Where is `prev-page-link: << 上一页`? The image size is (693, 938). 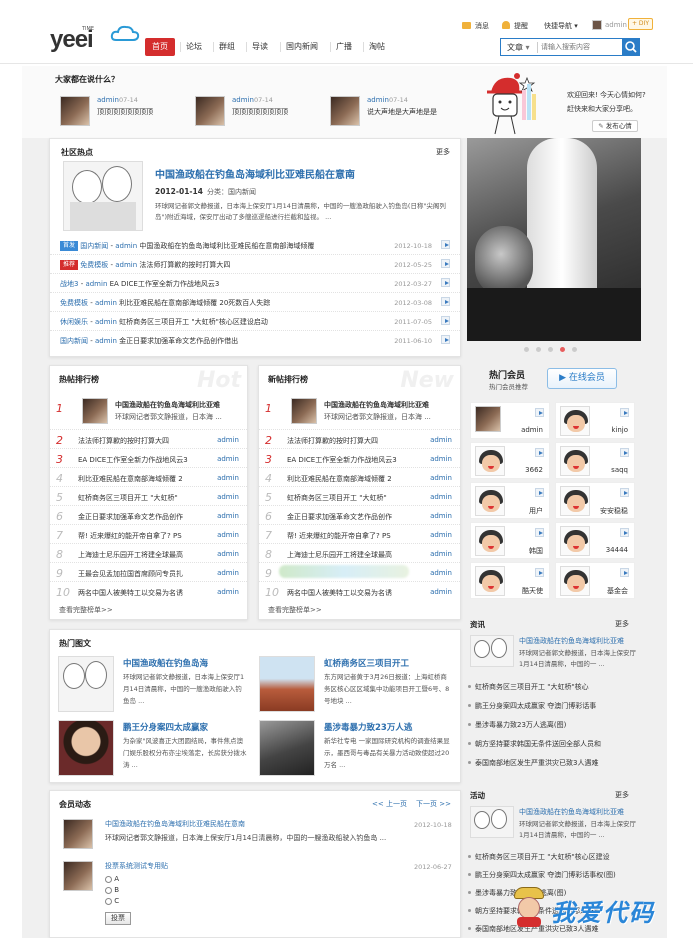
prev-page-link: << 上一页 is located at coordinates (389, 804).